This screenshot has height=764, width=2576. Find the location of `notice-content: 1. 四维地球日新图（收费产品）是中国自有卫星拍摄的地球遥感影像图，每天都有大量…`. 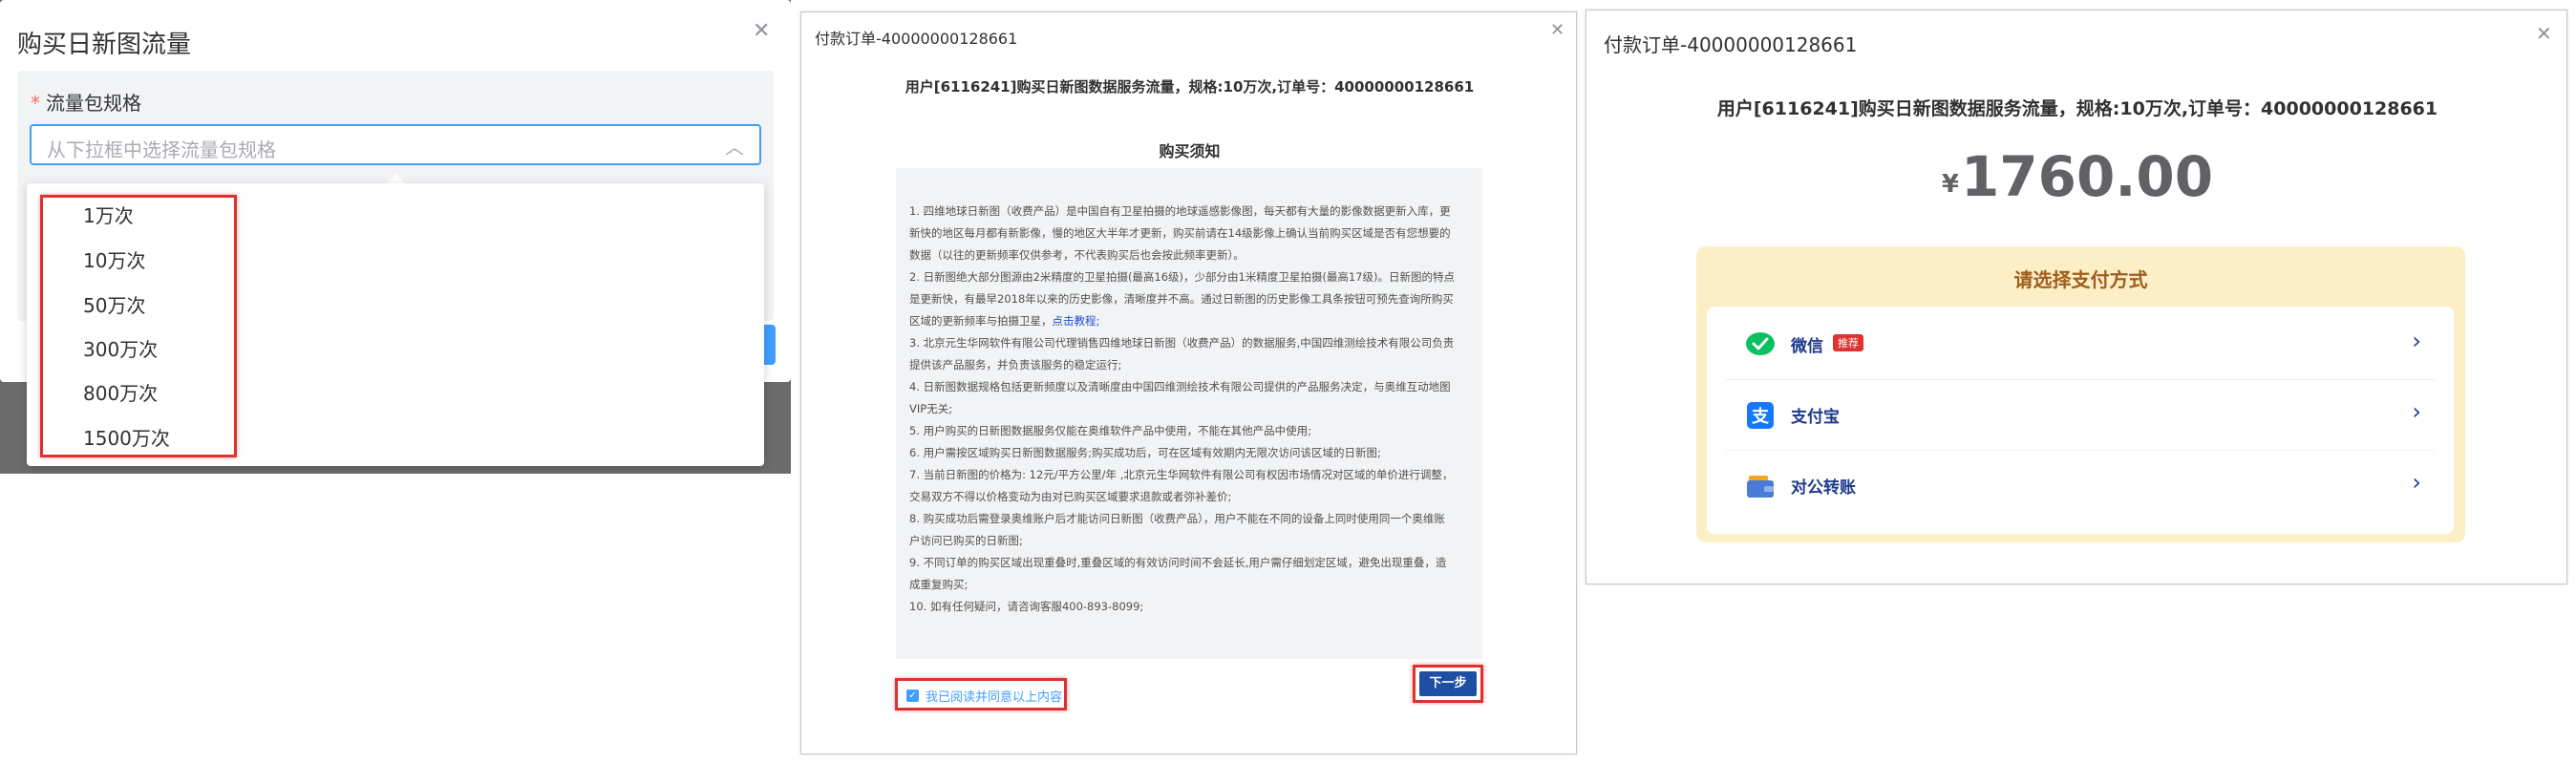

notice-content: 1. 四维地球日新图（收费产品）是中国自有卫星拍摄的地球遥感影像图，每天都有大量… is located at coordinates (1189, 413).